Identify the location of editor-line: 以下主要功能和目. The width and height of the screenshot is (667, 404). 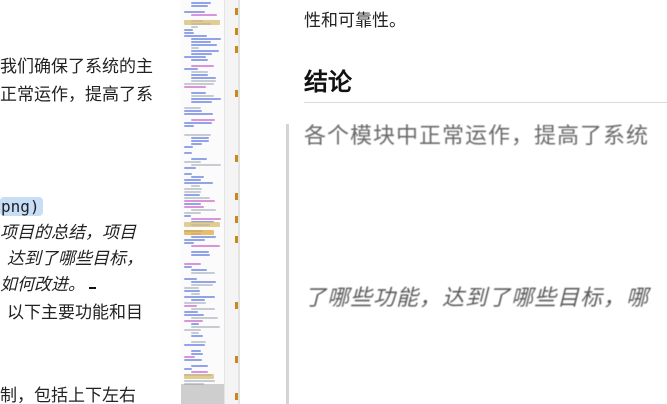
(75, 313).